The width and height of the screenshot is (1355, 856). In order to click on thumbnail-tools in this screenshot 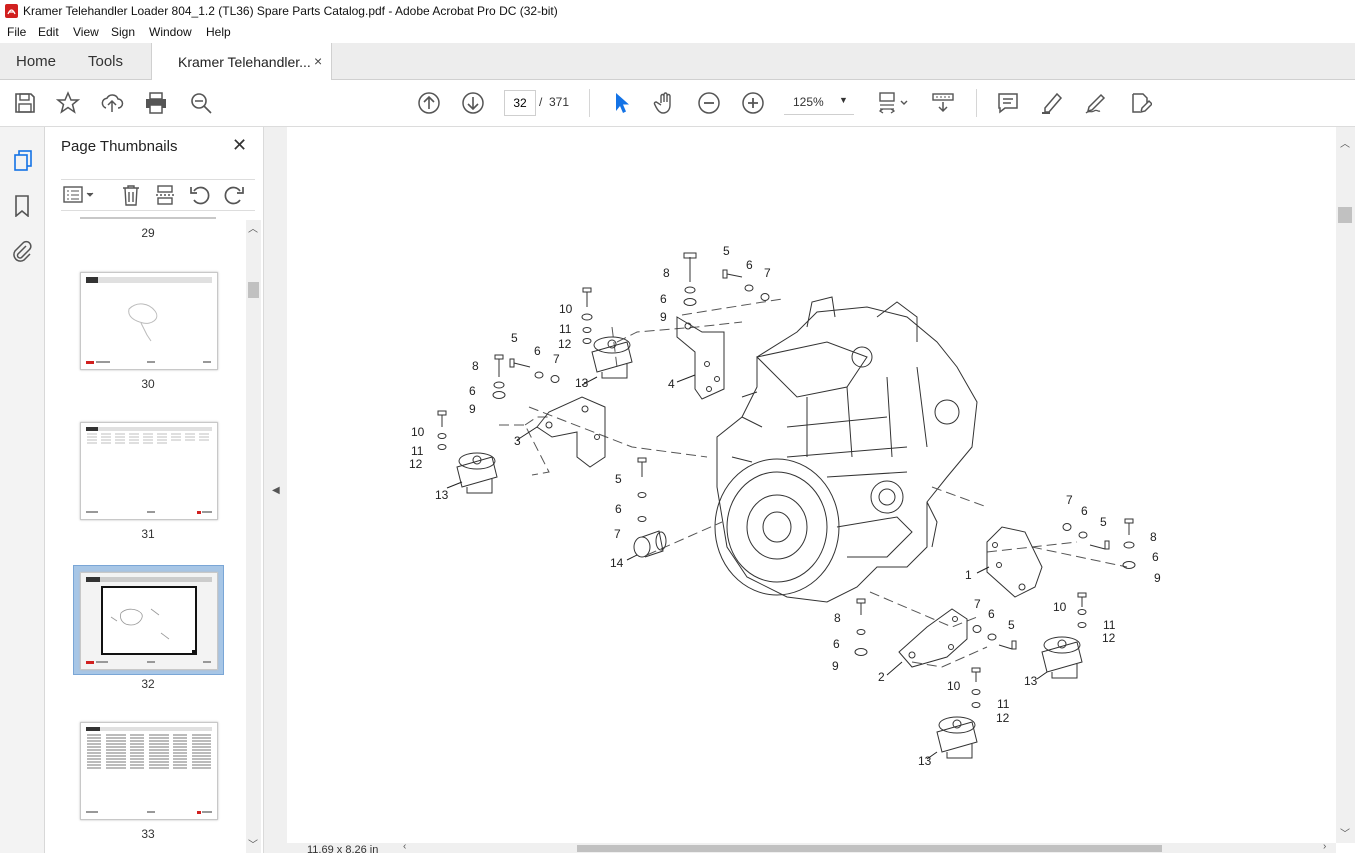, I will do `click(158, 195)`.